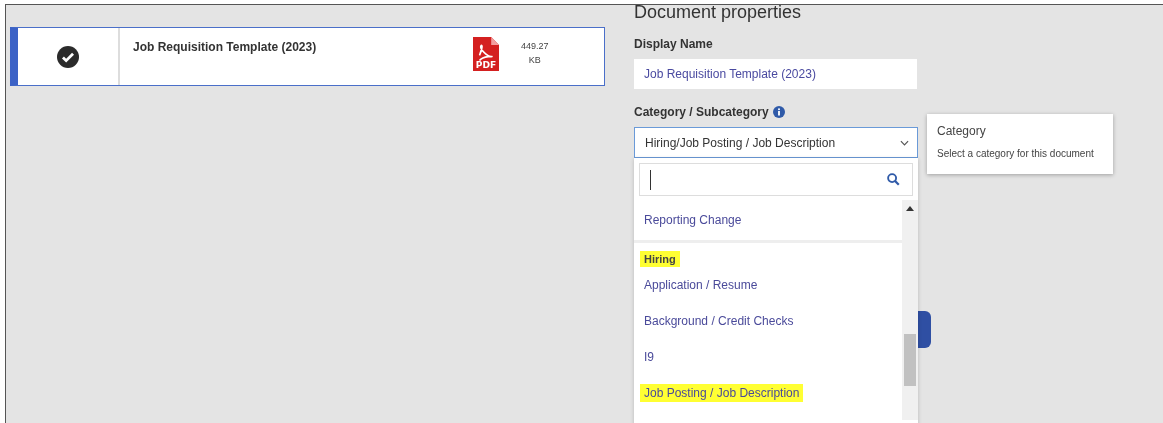  What do you see at coordinates (910, 208) in the screenshot?
I see `scroll-up-icon` at bounding box center [910, 208].